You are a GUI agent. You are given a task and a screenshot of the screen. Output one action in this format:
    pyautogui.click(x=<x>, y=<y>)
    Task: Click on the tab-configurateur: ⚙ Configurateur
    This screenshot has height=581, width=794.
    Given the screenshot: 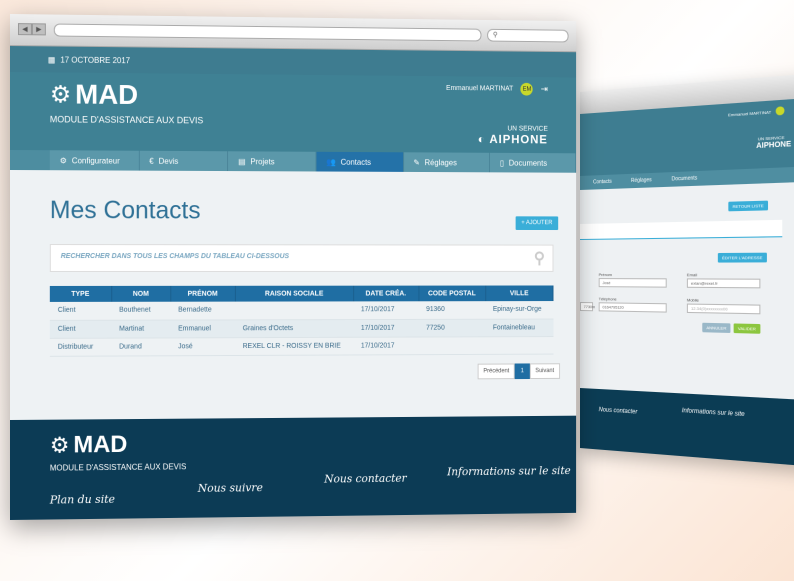 What is the action you would take?
    pyautogui.click(x=95, y=160)
    